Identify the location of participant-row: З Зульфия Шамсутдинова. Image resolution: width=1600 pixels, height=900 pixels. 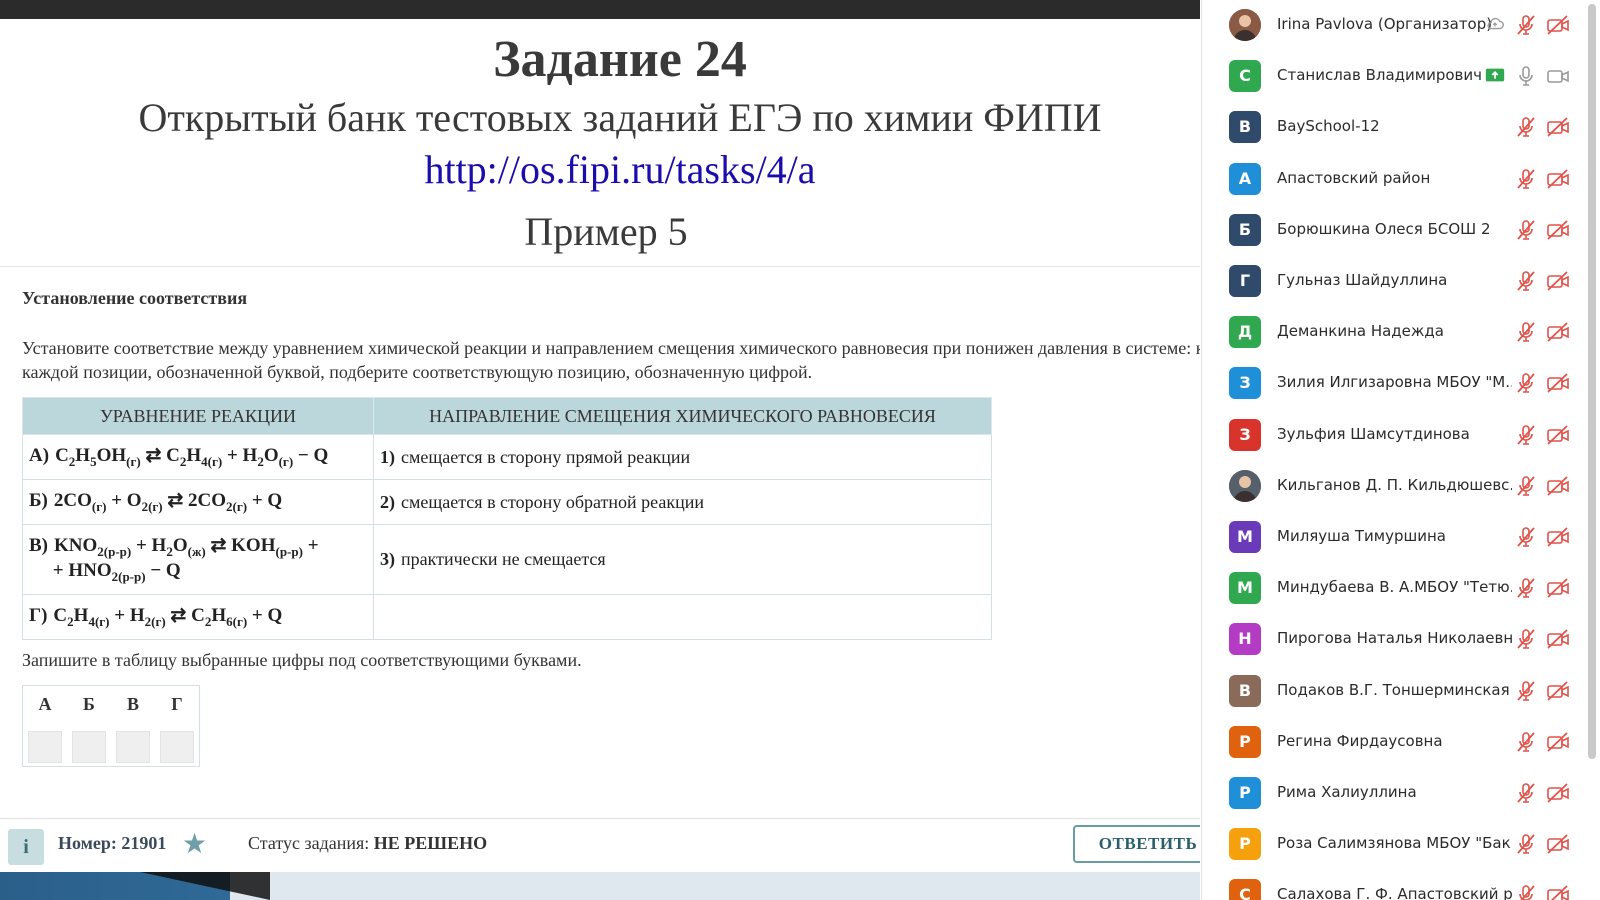
(1392, 435).